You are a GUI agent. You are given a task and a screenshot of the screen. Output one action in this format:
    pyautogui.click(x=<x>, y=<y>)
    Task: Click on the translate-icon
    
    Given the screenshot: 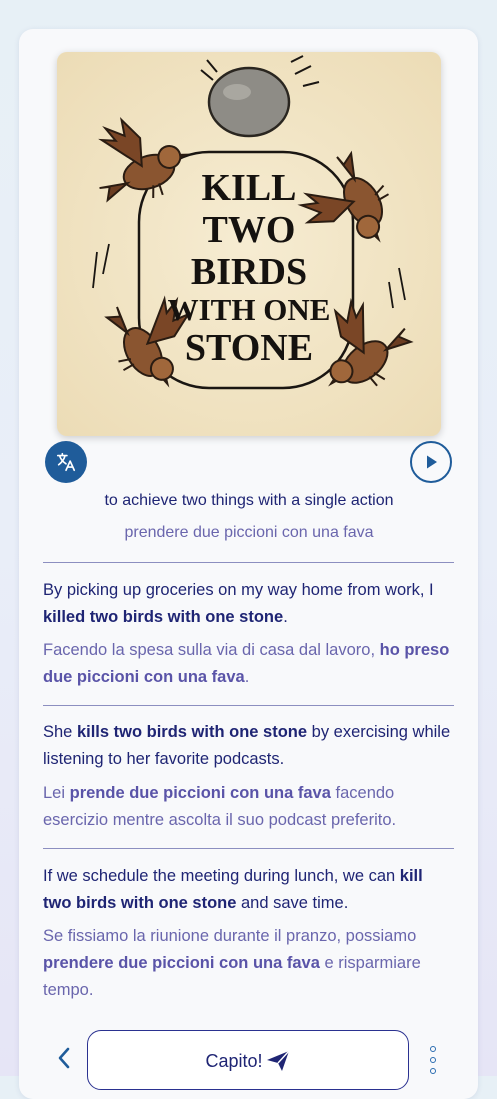 What is the action you would take?
    pyautogui.click(x=66, y=462)
    